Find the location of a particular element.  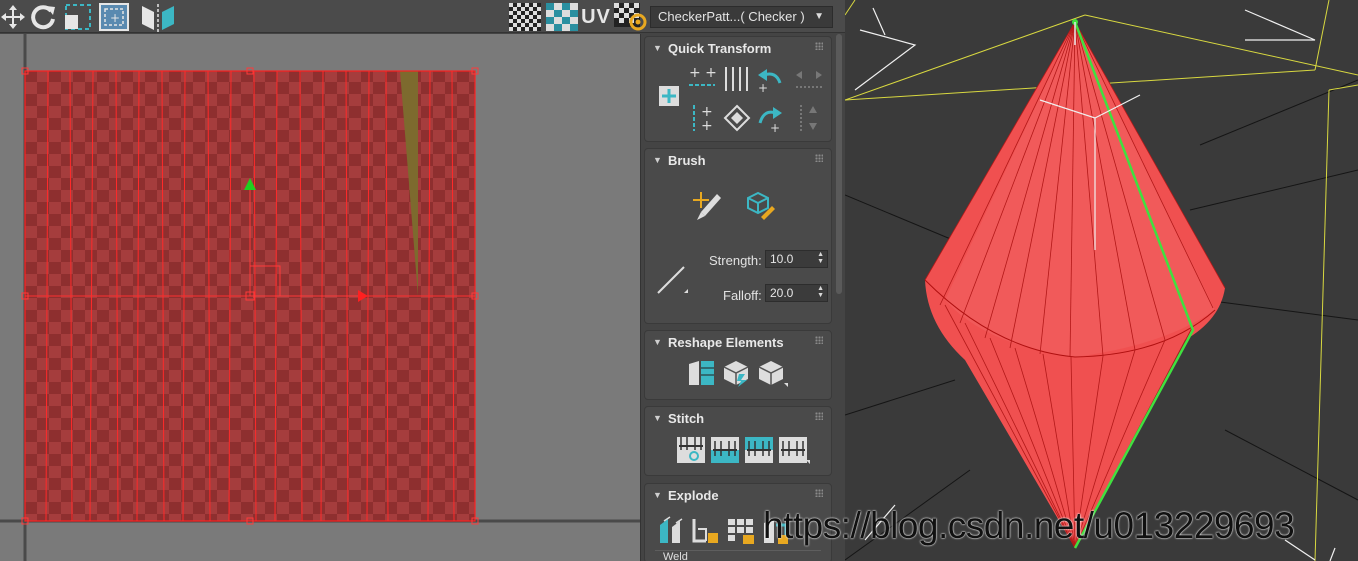

checker-display-icon is located at coordinates (525, 17).